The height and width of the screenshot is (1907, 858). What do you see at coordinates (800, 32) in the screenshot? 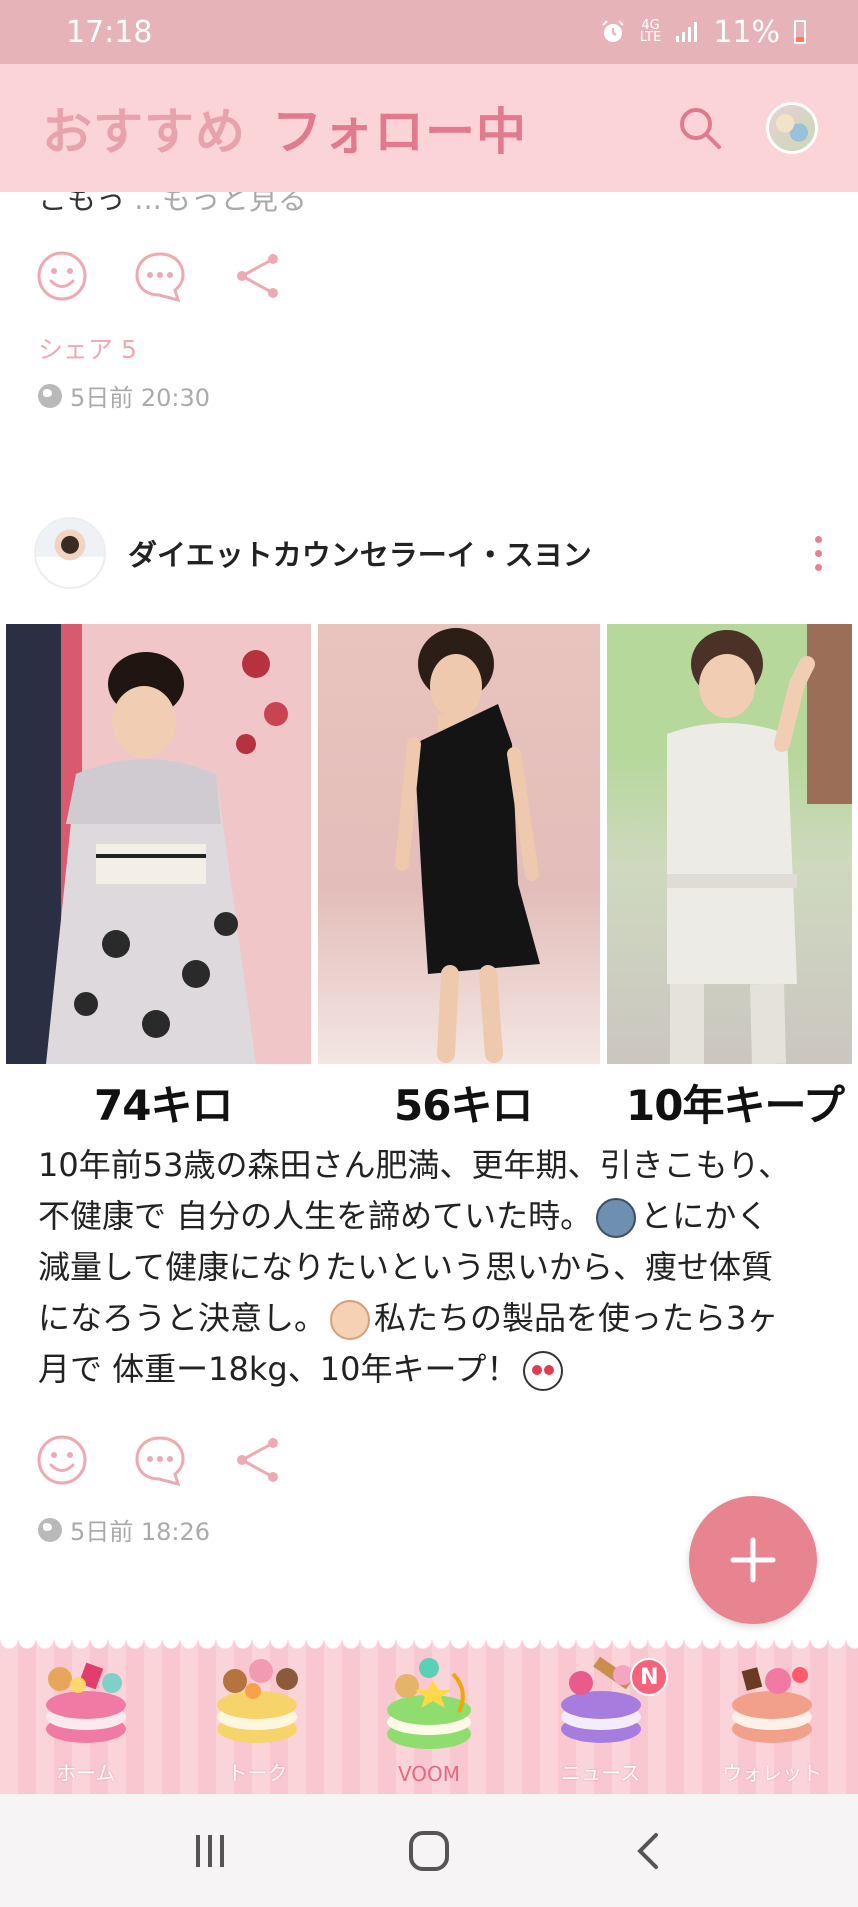
I see `battery-icon` at bounding box center [800, 32].